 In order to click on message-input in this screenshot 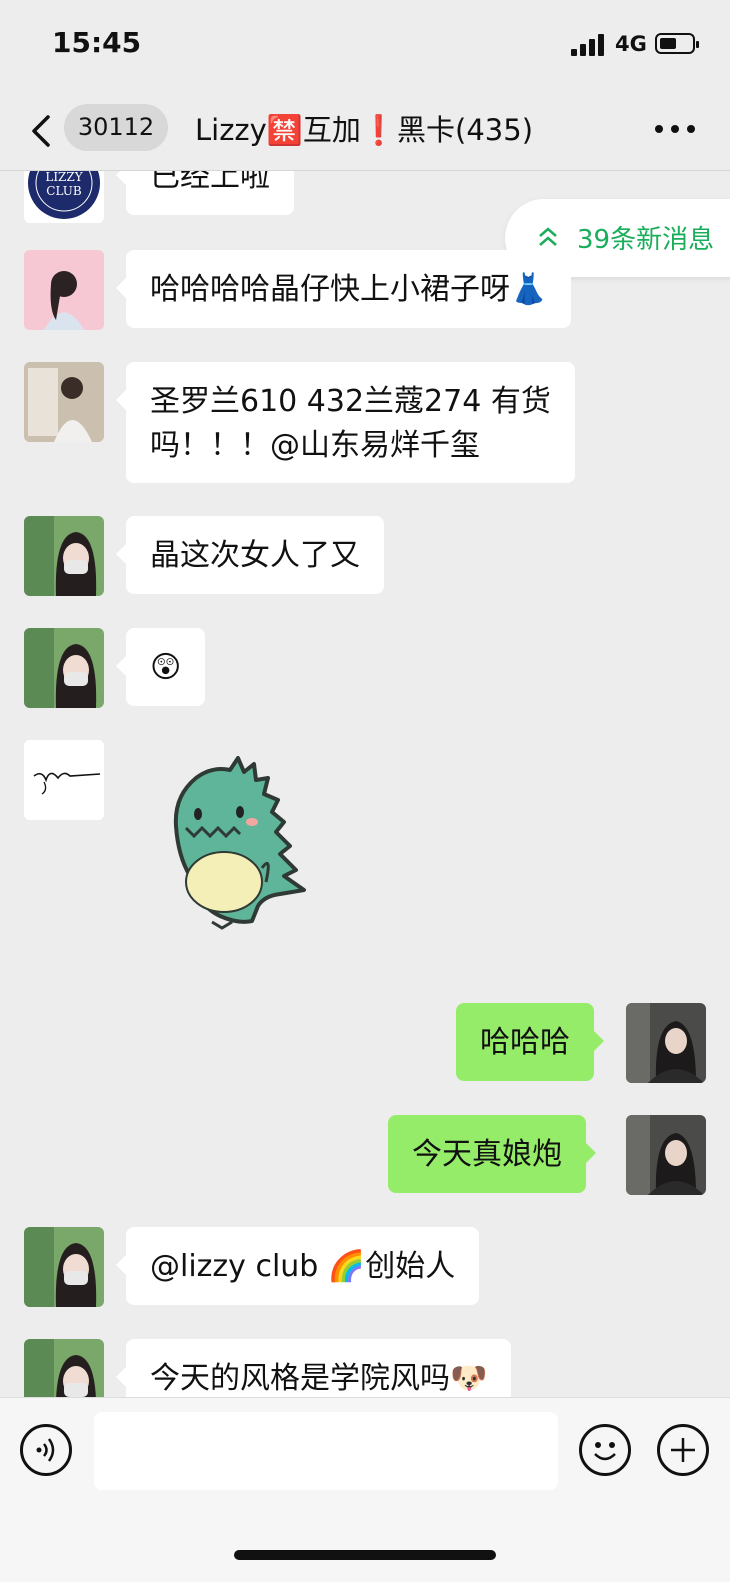, I will do `click(326, 1451)`.